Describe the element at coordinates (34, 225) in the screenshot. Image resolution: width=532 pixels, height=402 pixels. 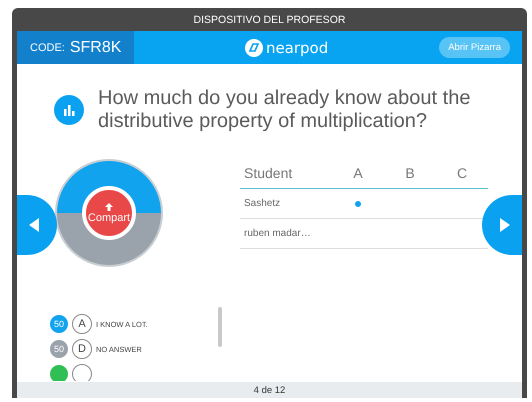
I see `left-arrow-icon` at that location.